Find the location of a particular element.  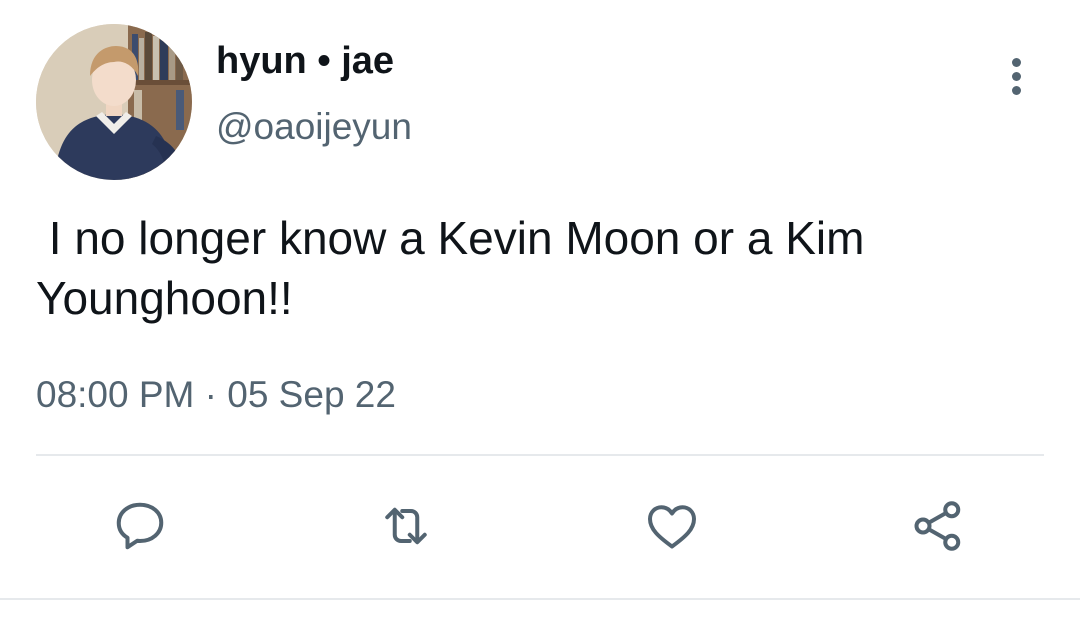

divider is located at coordinates (540, 455).